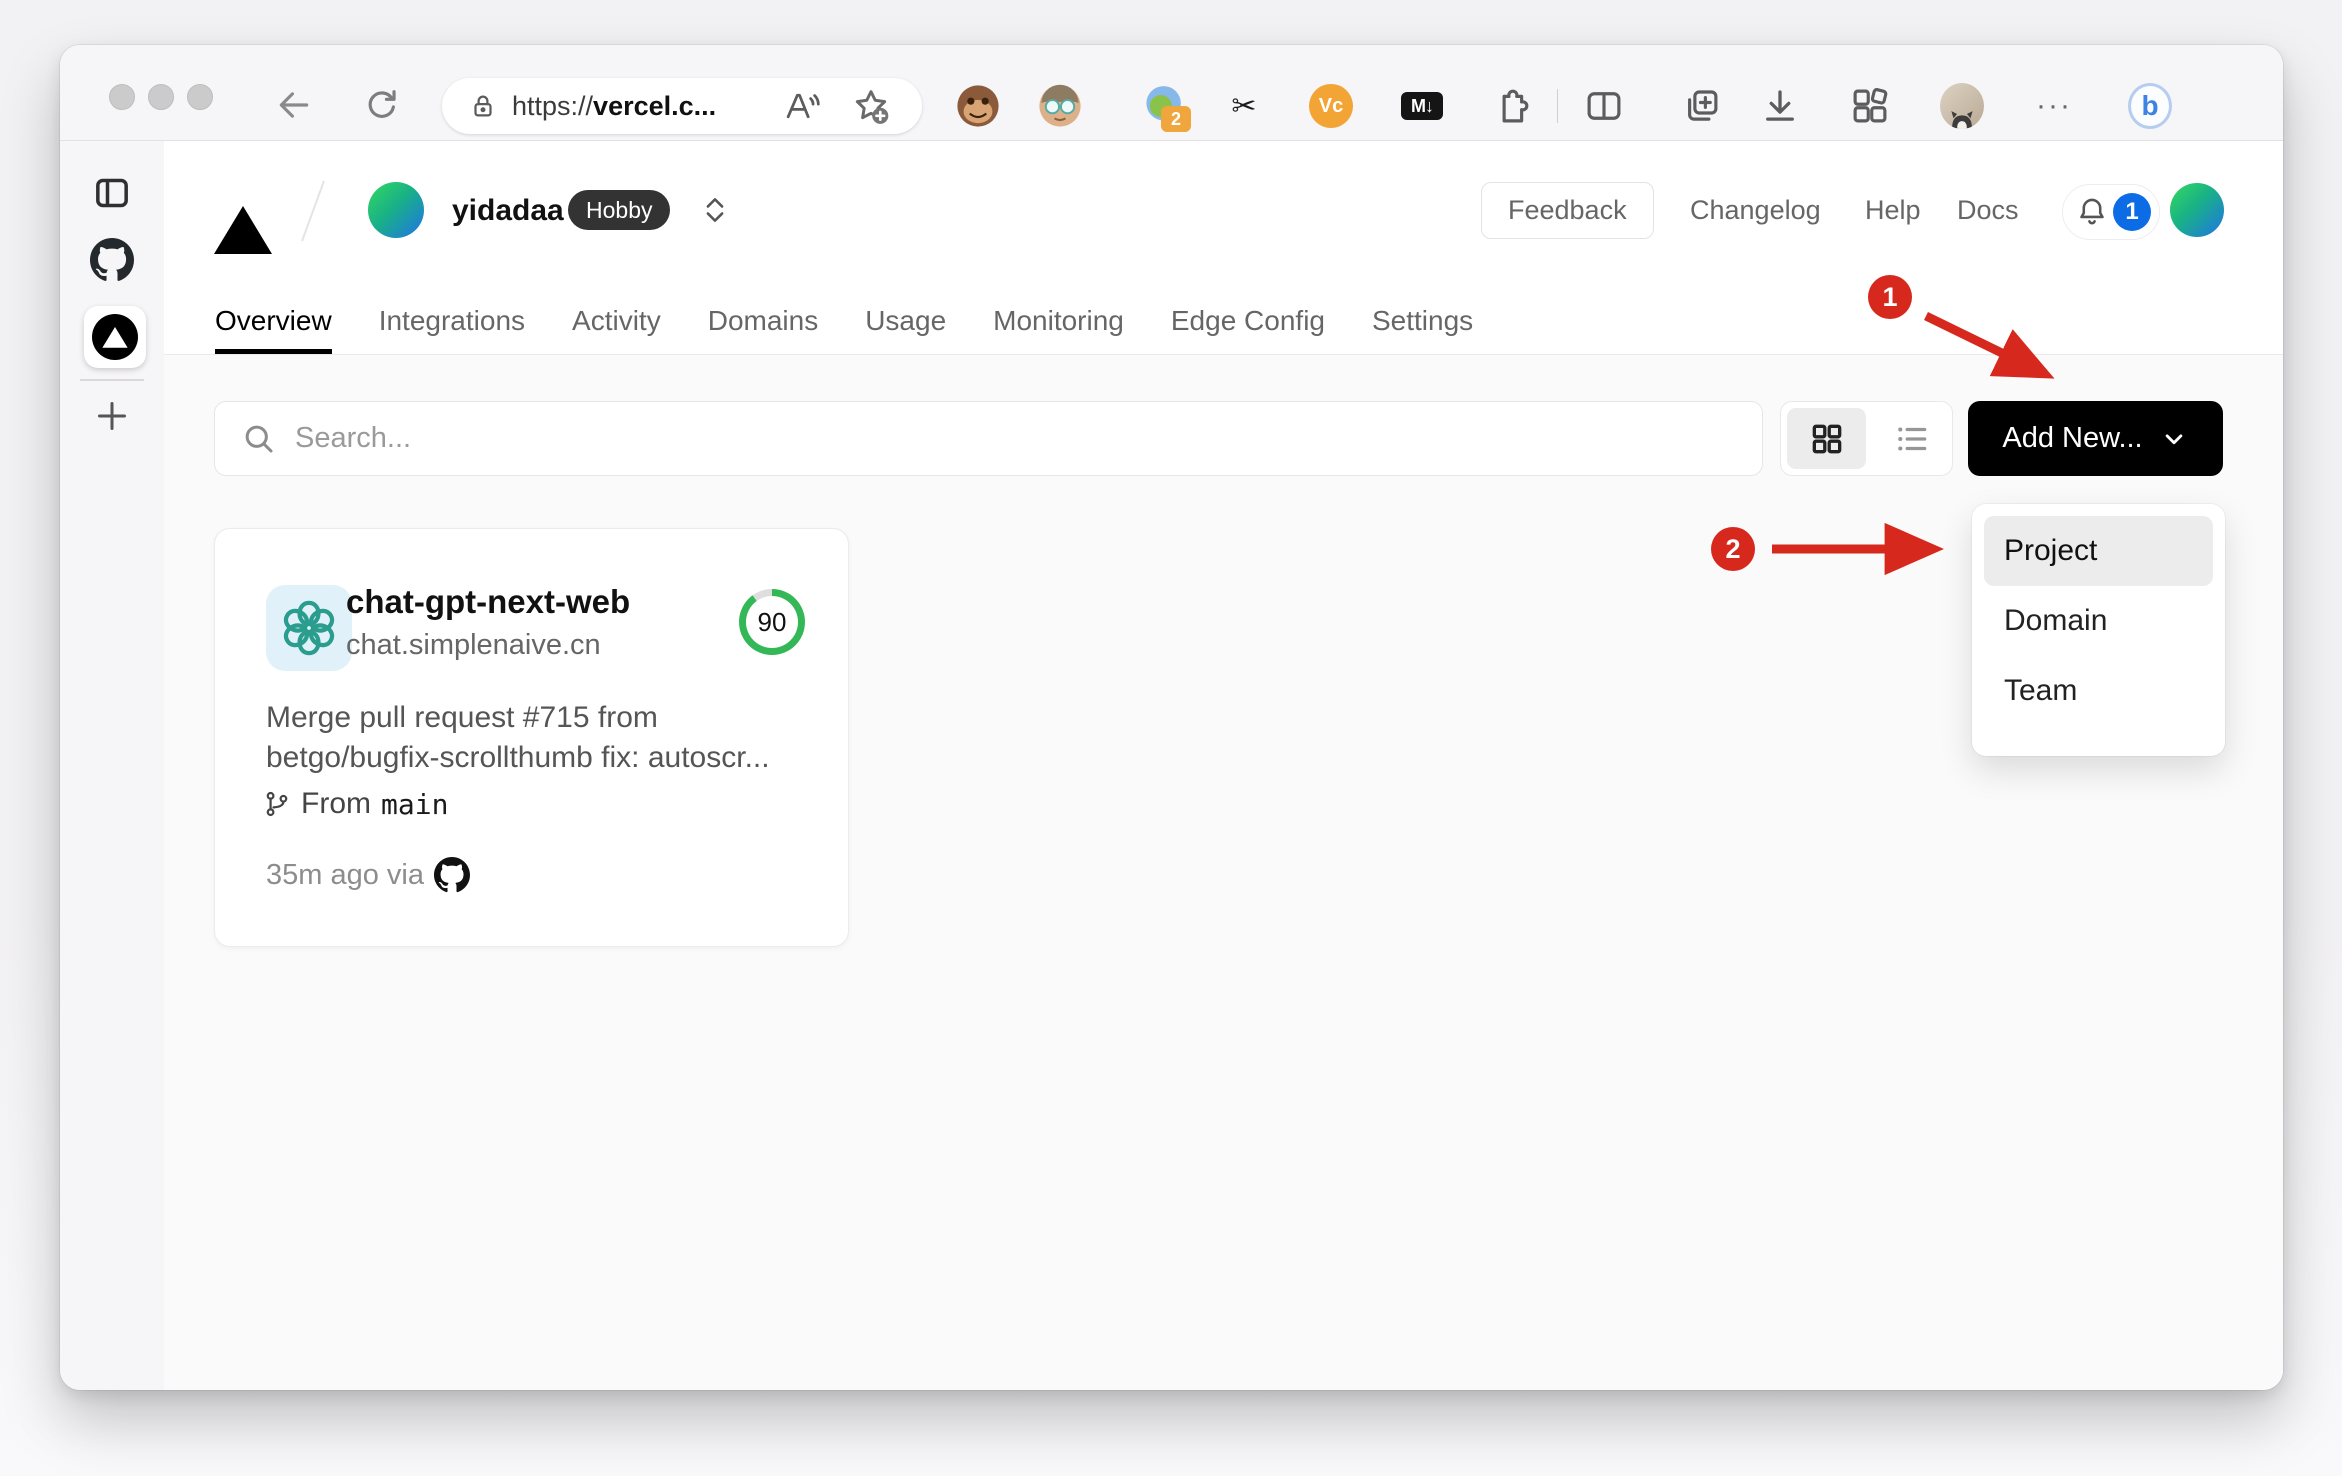 Image resolution: width=2342 pixels, height=1476 pixels. I want to click on branch-name: main, so click(415, 804).